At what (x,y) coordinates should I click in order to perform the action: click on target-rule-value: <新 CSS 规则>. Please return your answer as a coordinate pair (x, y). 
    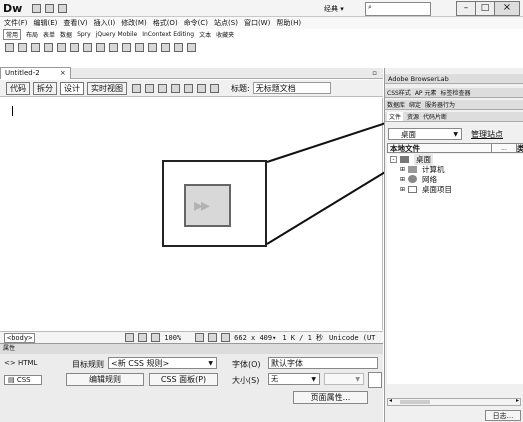
    Looking at the image, I should click on (140, 363).